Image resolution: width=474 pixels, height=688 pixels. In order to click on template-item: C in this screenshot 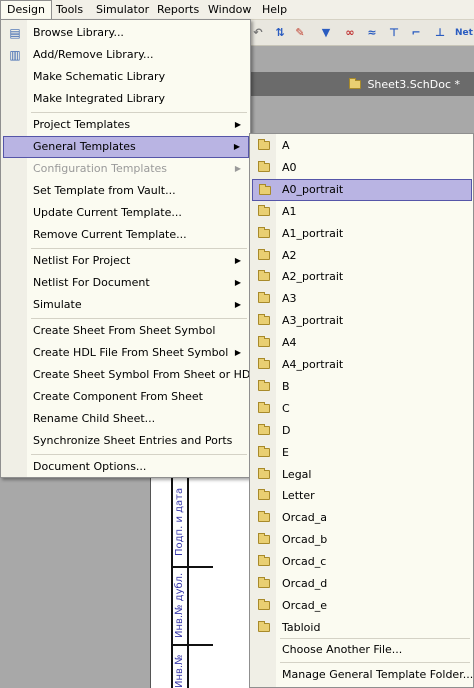, I will do `click(362, 409)`.